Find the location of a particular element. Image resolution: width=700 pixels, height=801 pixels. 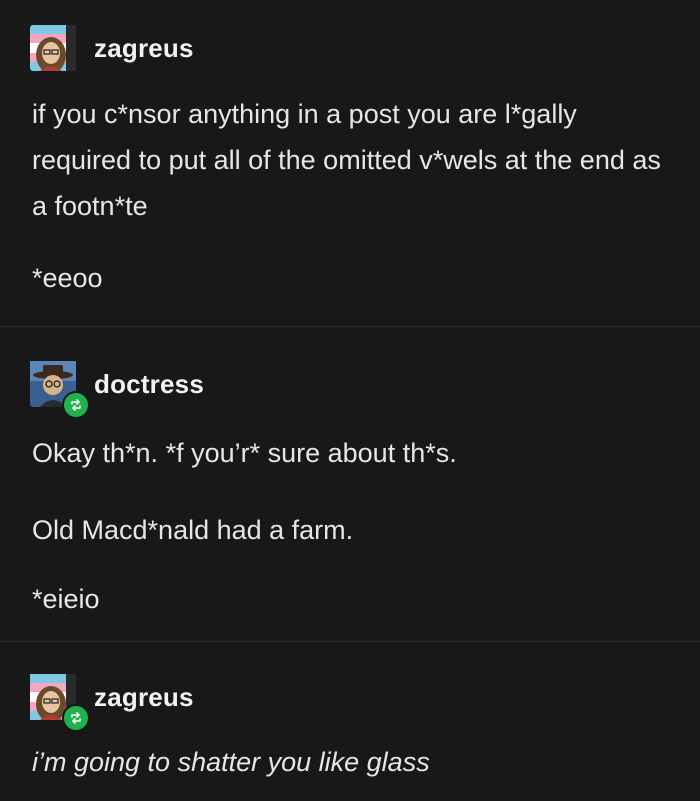

post-text: *eieio is located at coordinates (66, 599).